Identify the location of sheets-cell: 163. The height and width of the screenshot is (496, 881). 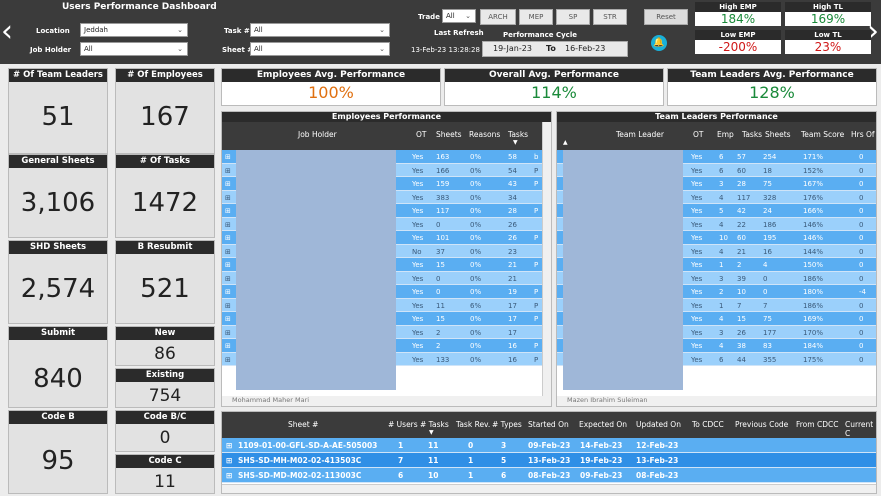
(443, 157).